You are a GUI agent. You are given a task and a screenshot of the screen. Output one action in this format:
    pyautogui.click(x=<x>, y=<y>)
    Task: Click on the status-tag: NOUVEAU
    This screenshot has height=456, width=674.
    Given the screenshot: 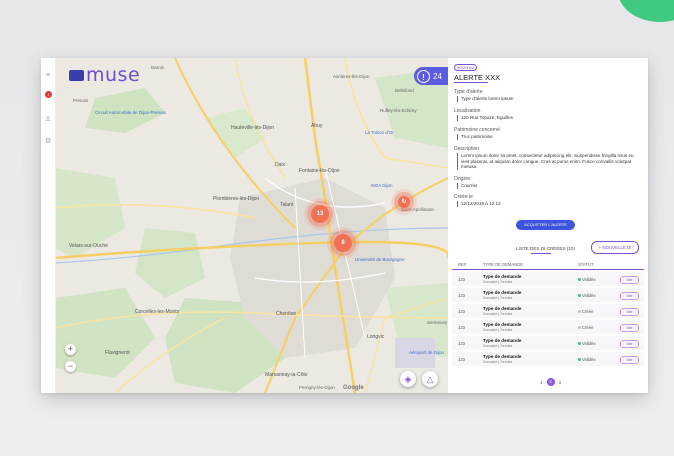 What is the action you would take?
    pyautogui.click(x=465, y=67)
    